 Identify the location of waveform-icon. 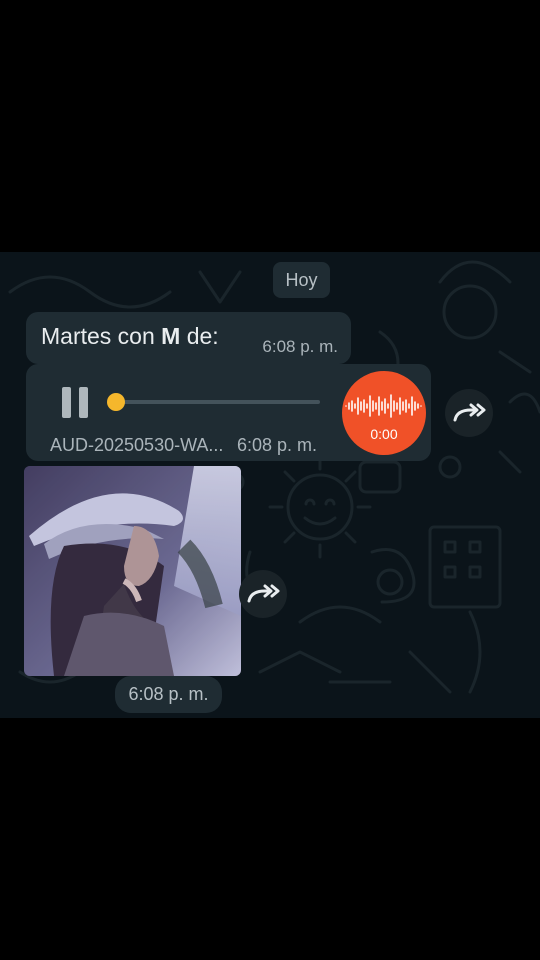
(383, 406).